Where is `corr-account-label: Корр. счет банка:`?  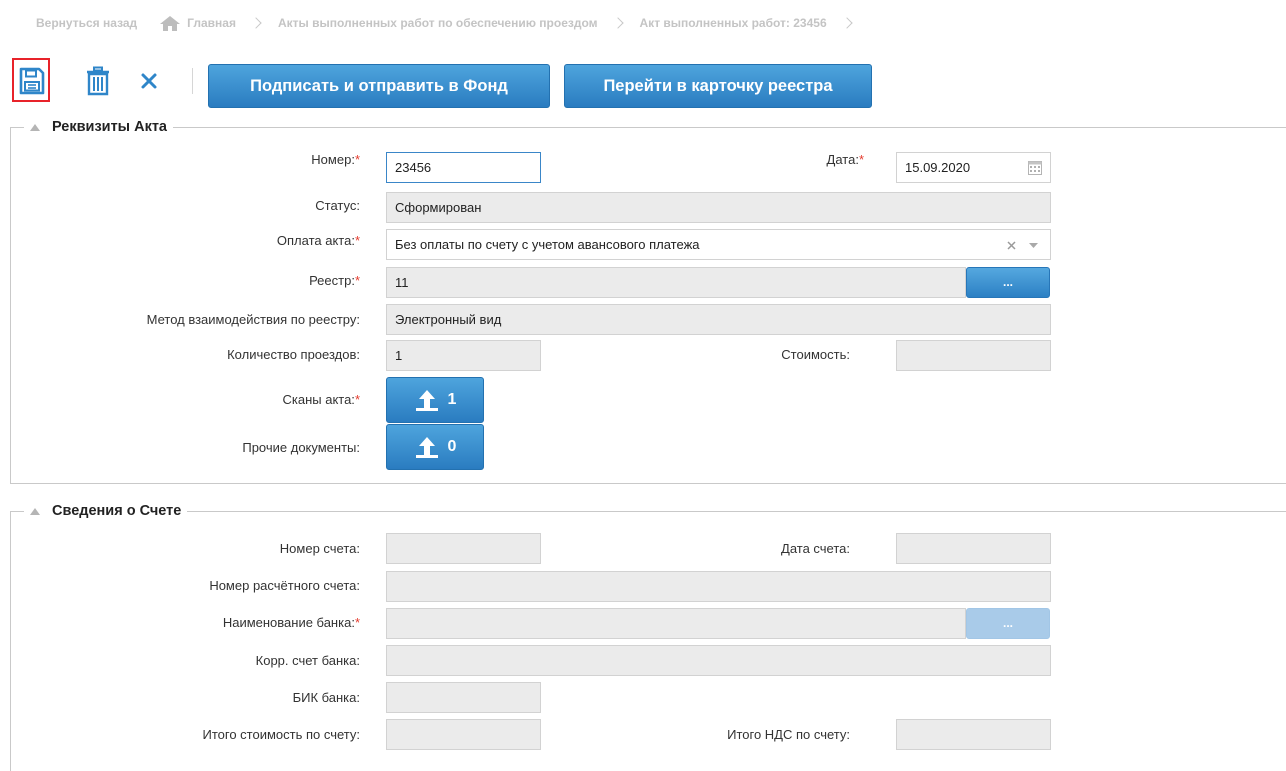
corr-account-label: Корр. счет банка: is located at coordinates (307, 660).